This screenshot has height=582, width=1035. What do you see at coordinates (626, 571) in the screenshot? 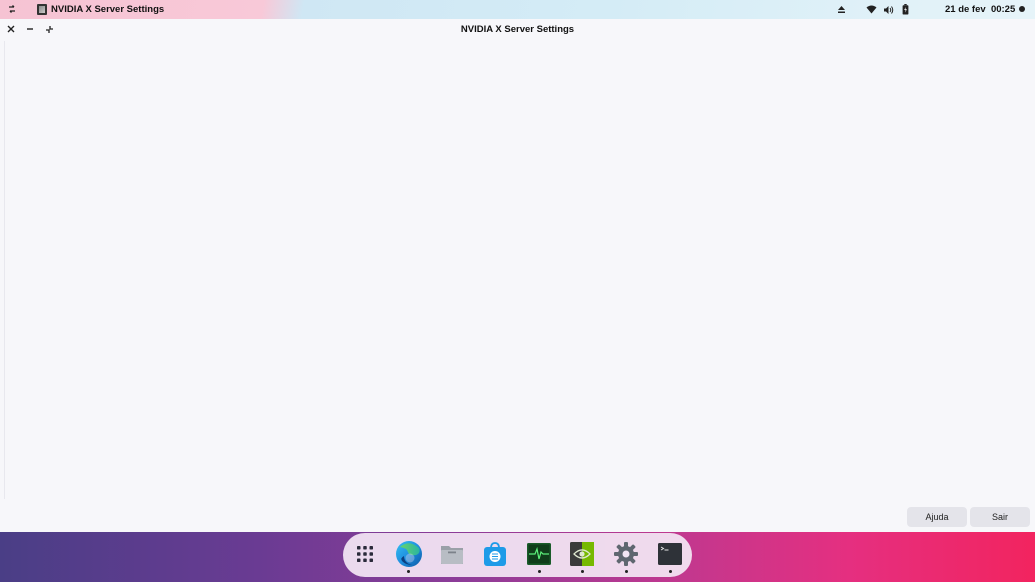
I see `running-indicator-settings` at bounding box center [626, 571].